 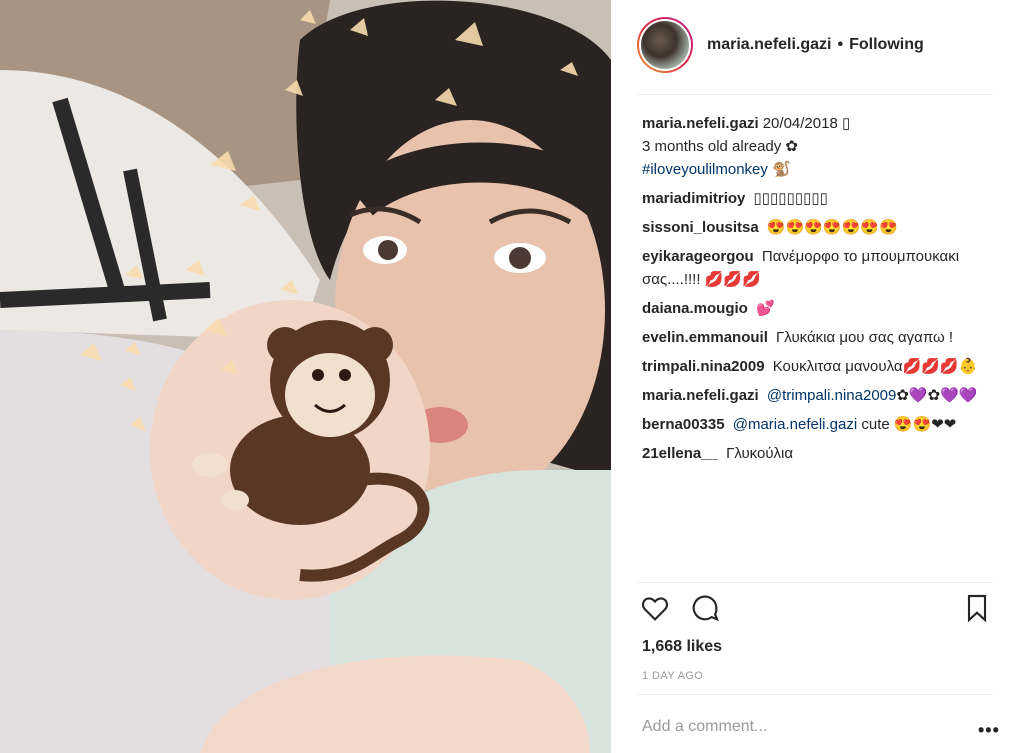 I want to click on comment-item: sissoni_lousitsa 😍😍😍😍😍😍😍, so click(x=817, y=227).